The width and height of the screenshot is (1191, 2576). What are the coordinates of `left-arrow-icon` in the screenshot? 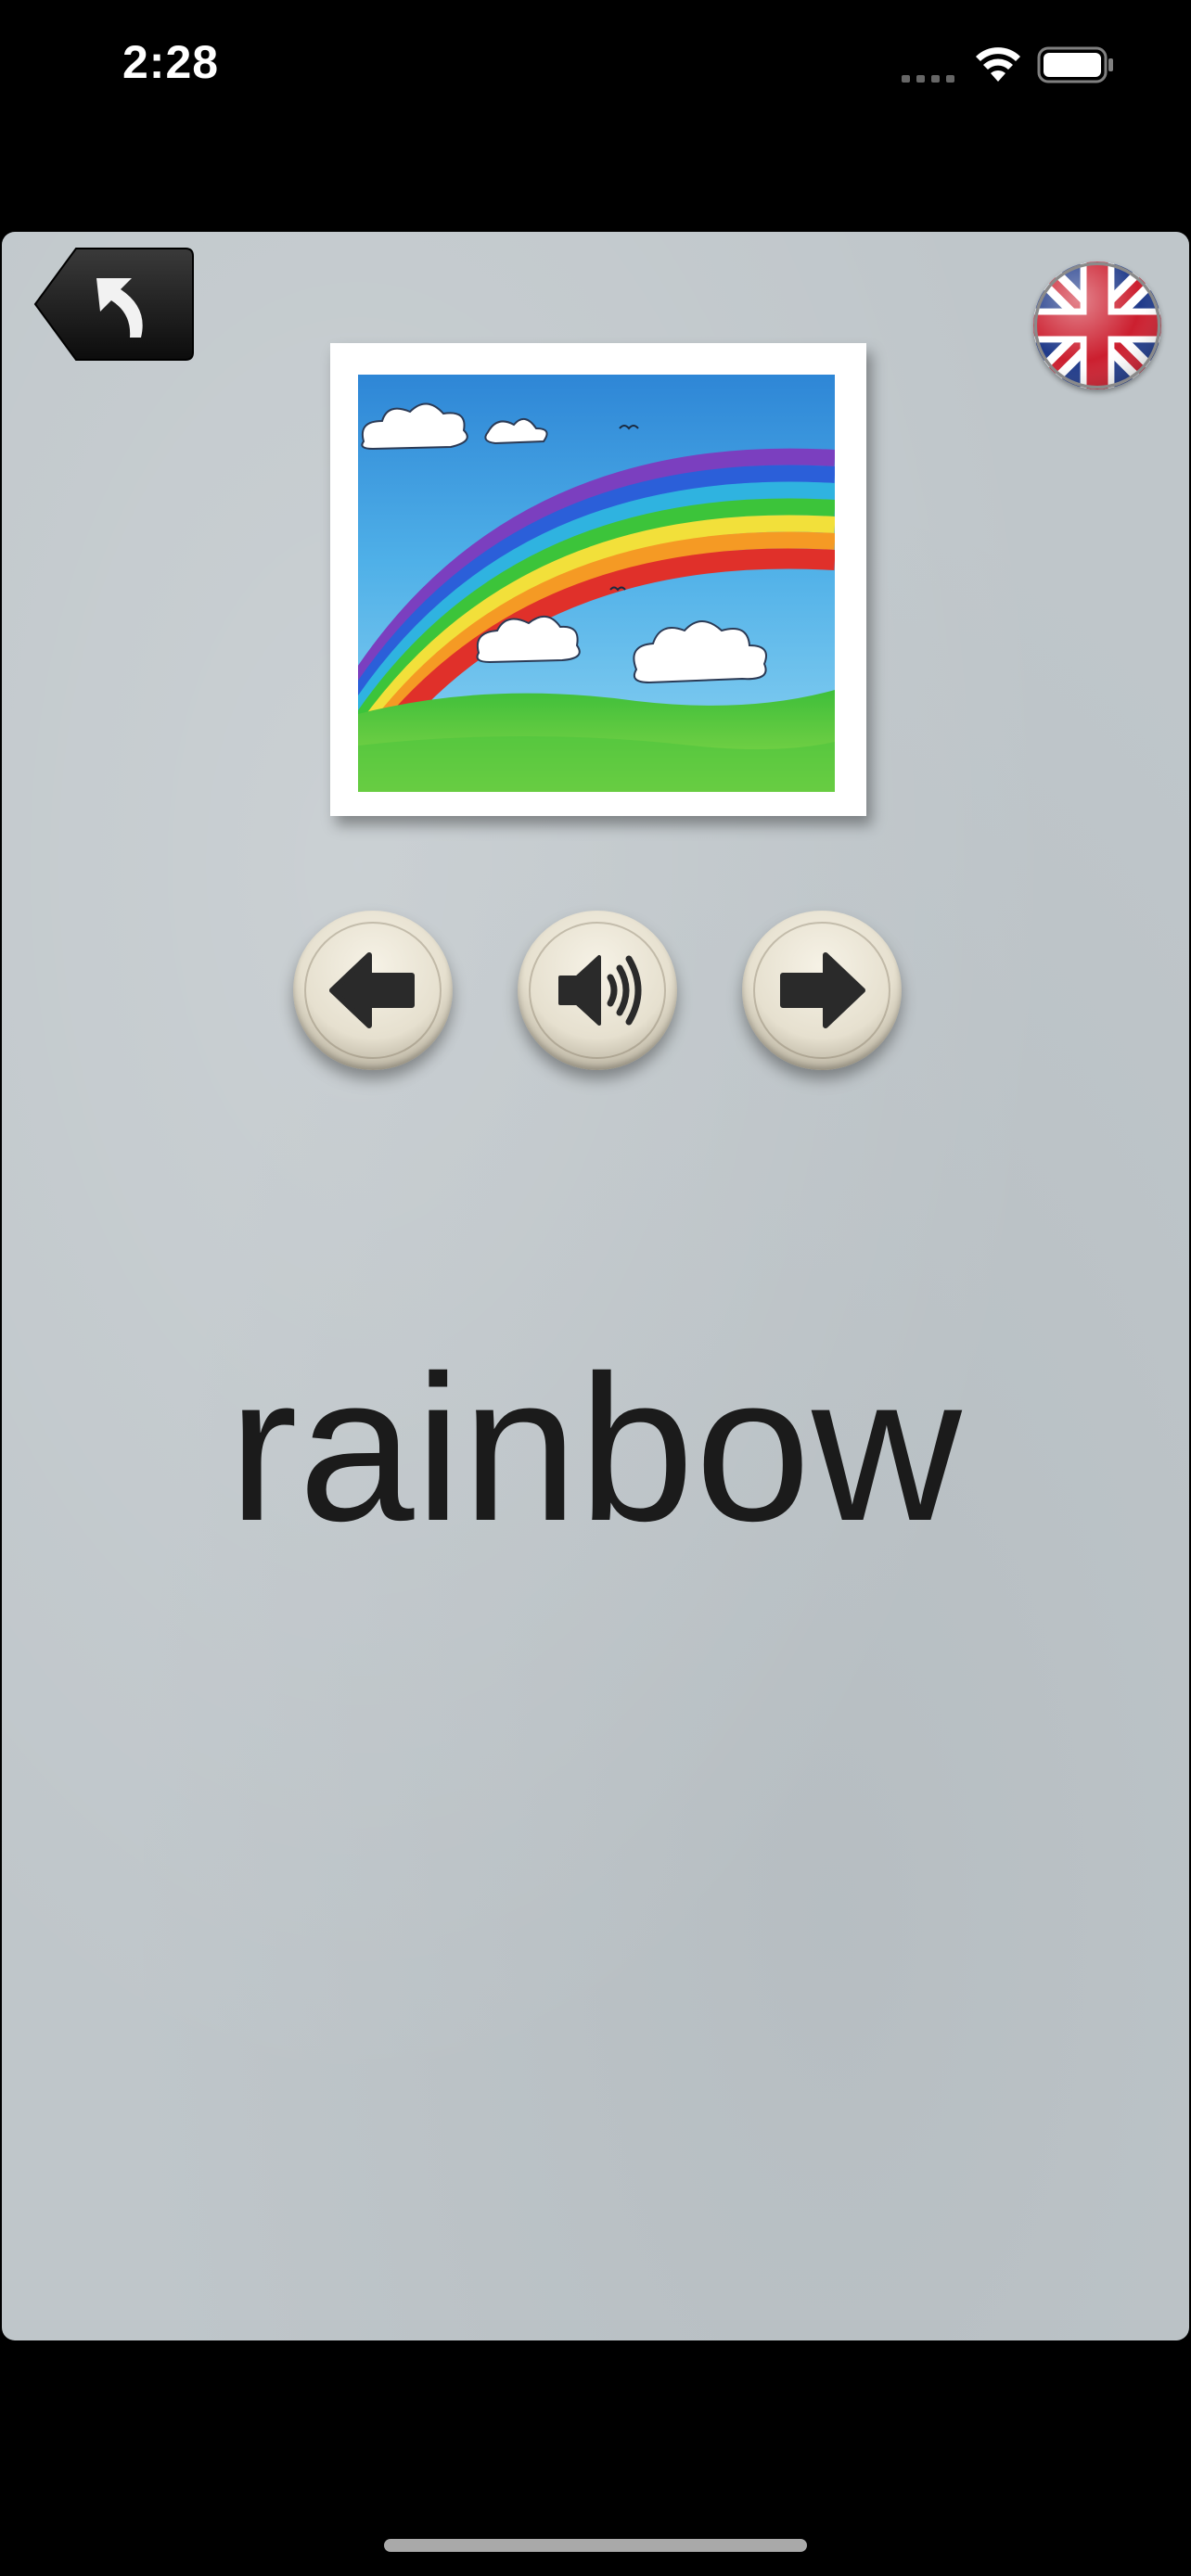 It's located at (372, 990).